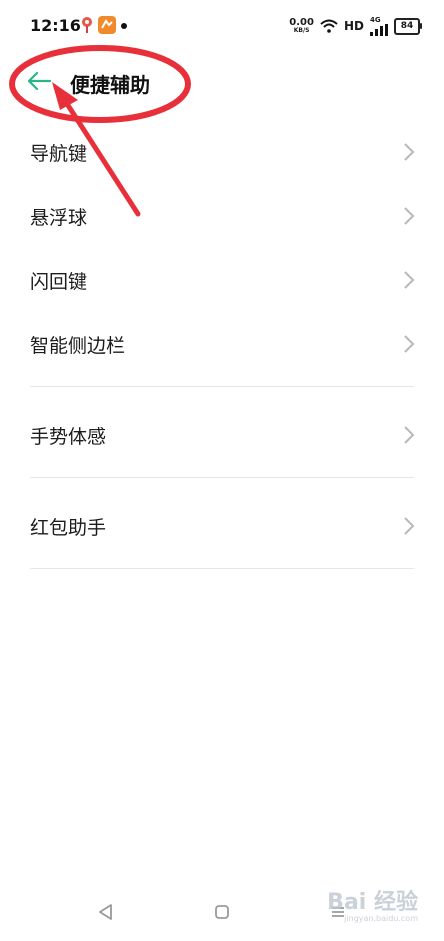 Image resolution: width=444 pixels, height=941 pixels. What do you see at coordinates (222, 26) in the screenshot?
I see `status-bar: 12:16 0.00 KB/S HD 4G 84` at bounding box center [222, 26].